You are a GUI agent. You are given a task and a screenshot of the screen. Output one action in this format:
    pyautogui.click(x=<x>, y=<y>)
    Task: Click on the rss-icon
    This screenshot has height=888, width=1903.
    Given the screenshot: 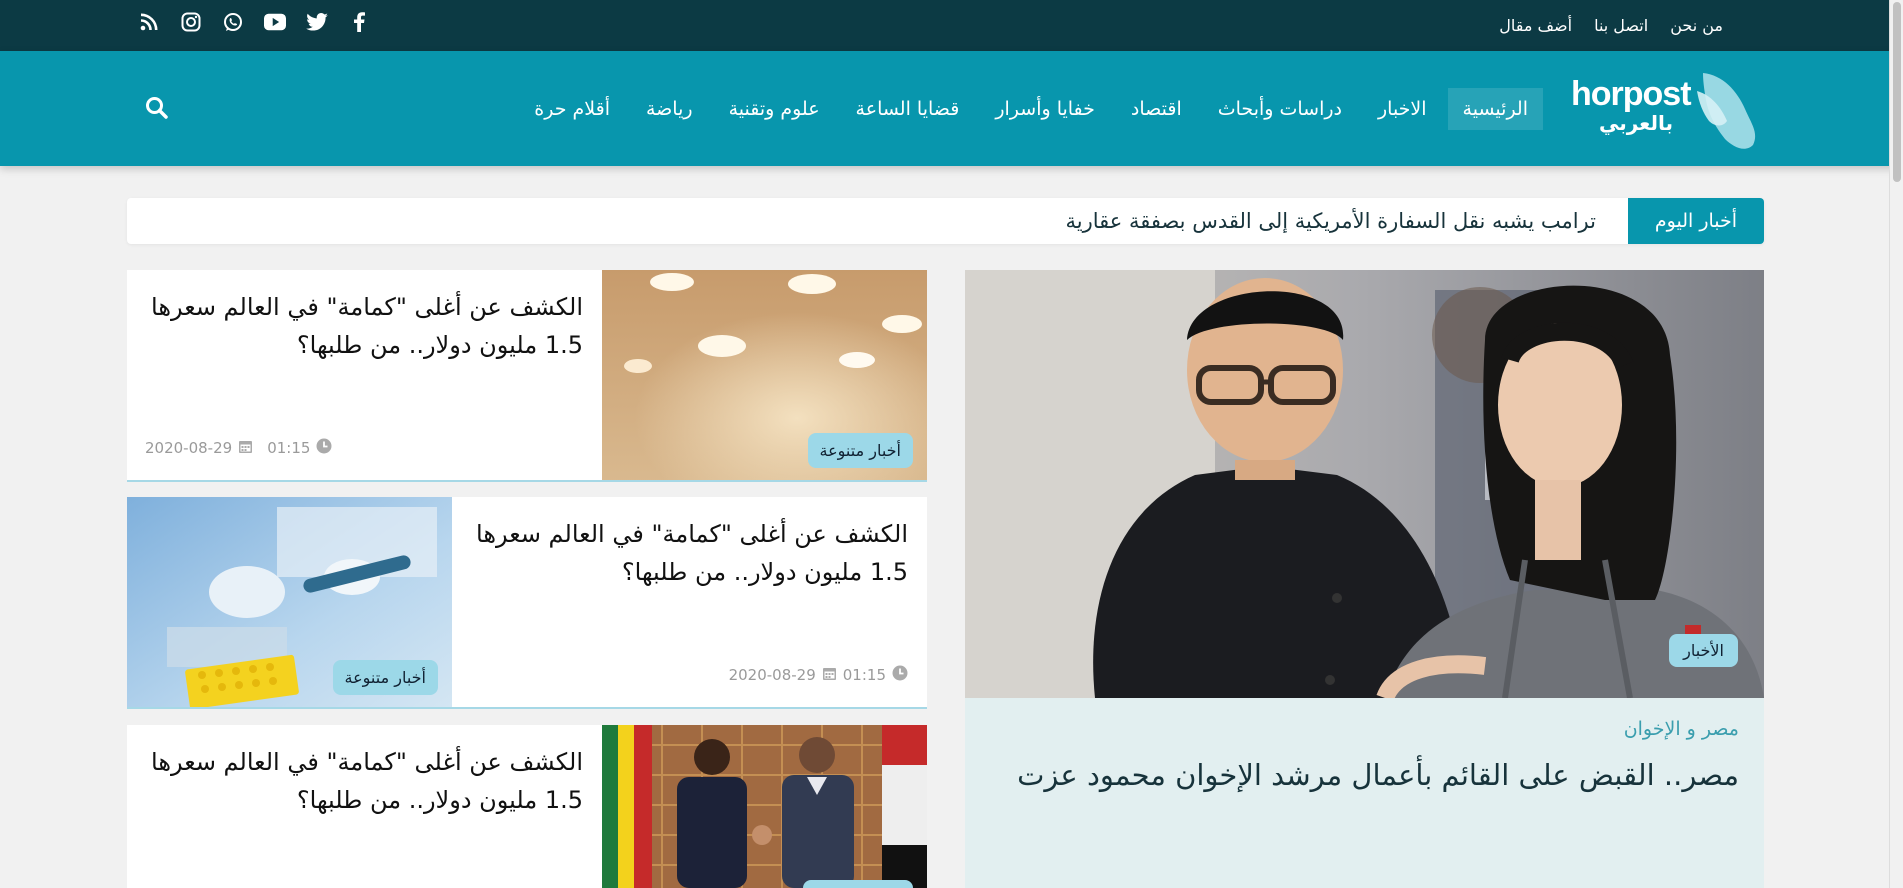 What is the action you would take?
    pyautogui.click(x=149, y=22)
    